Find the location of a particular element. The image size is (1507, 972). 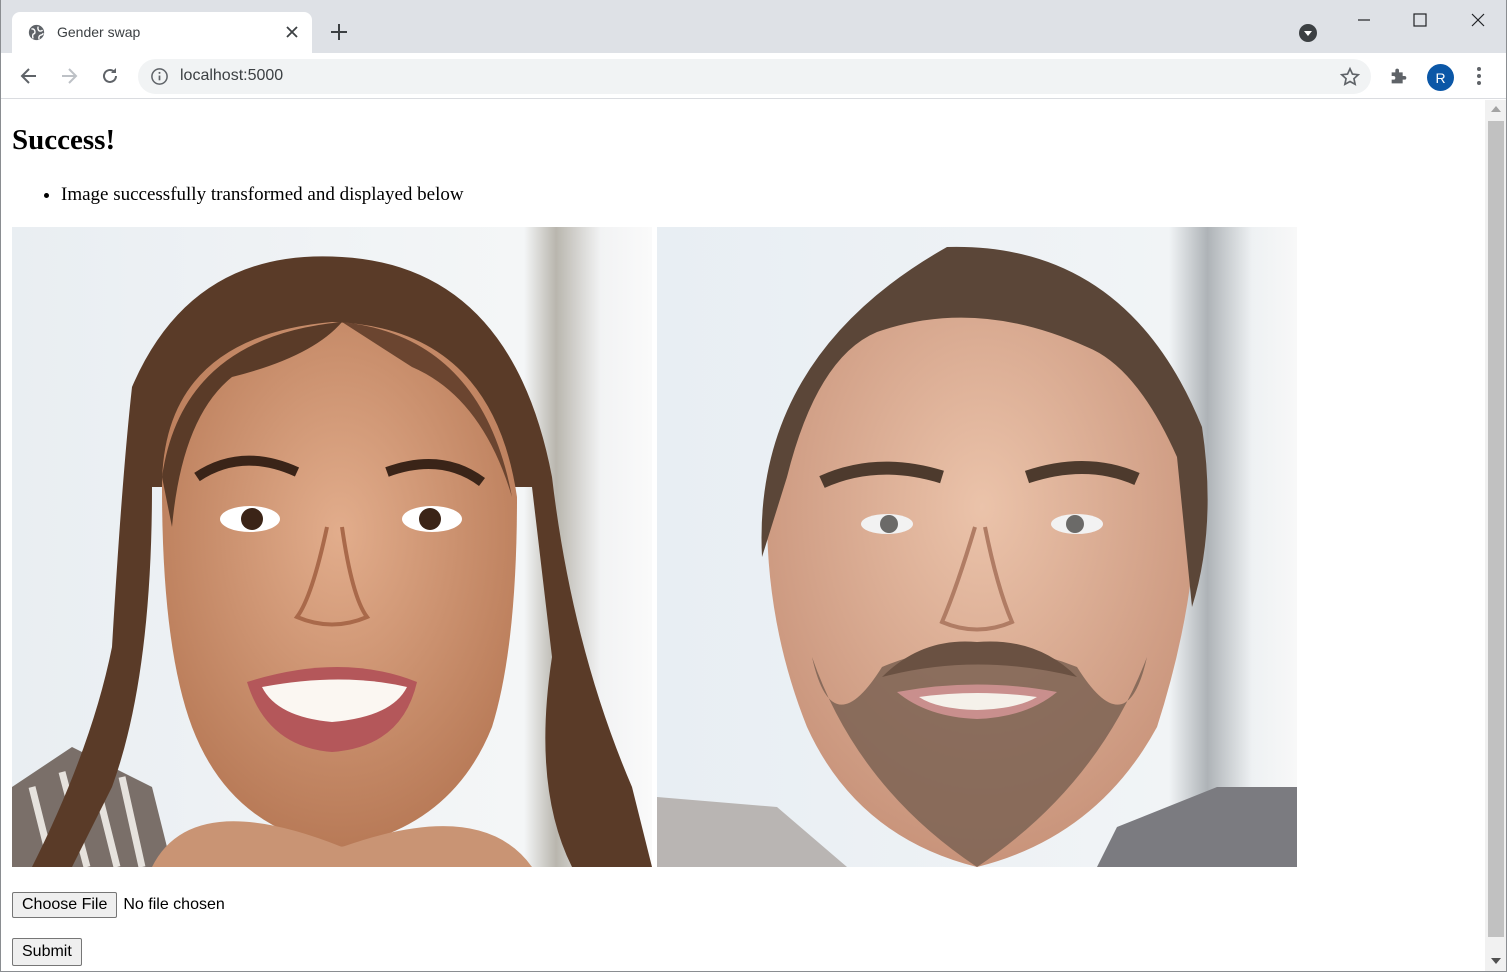

maximize-button is located at coordinates (1420, 20).